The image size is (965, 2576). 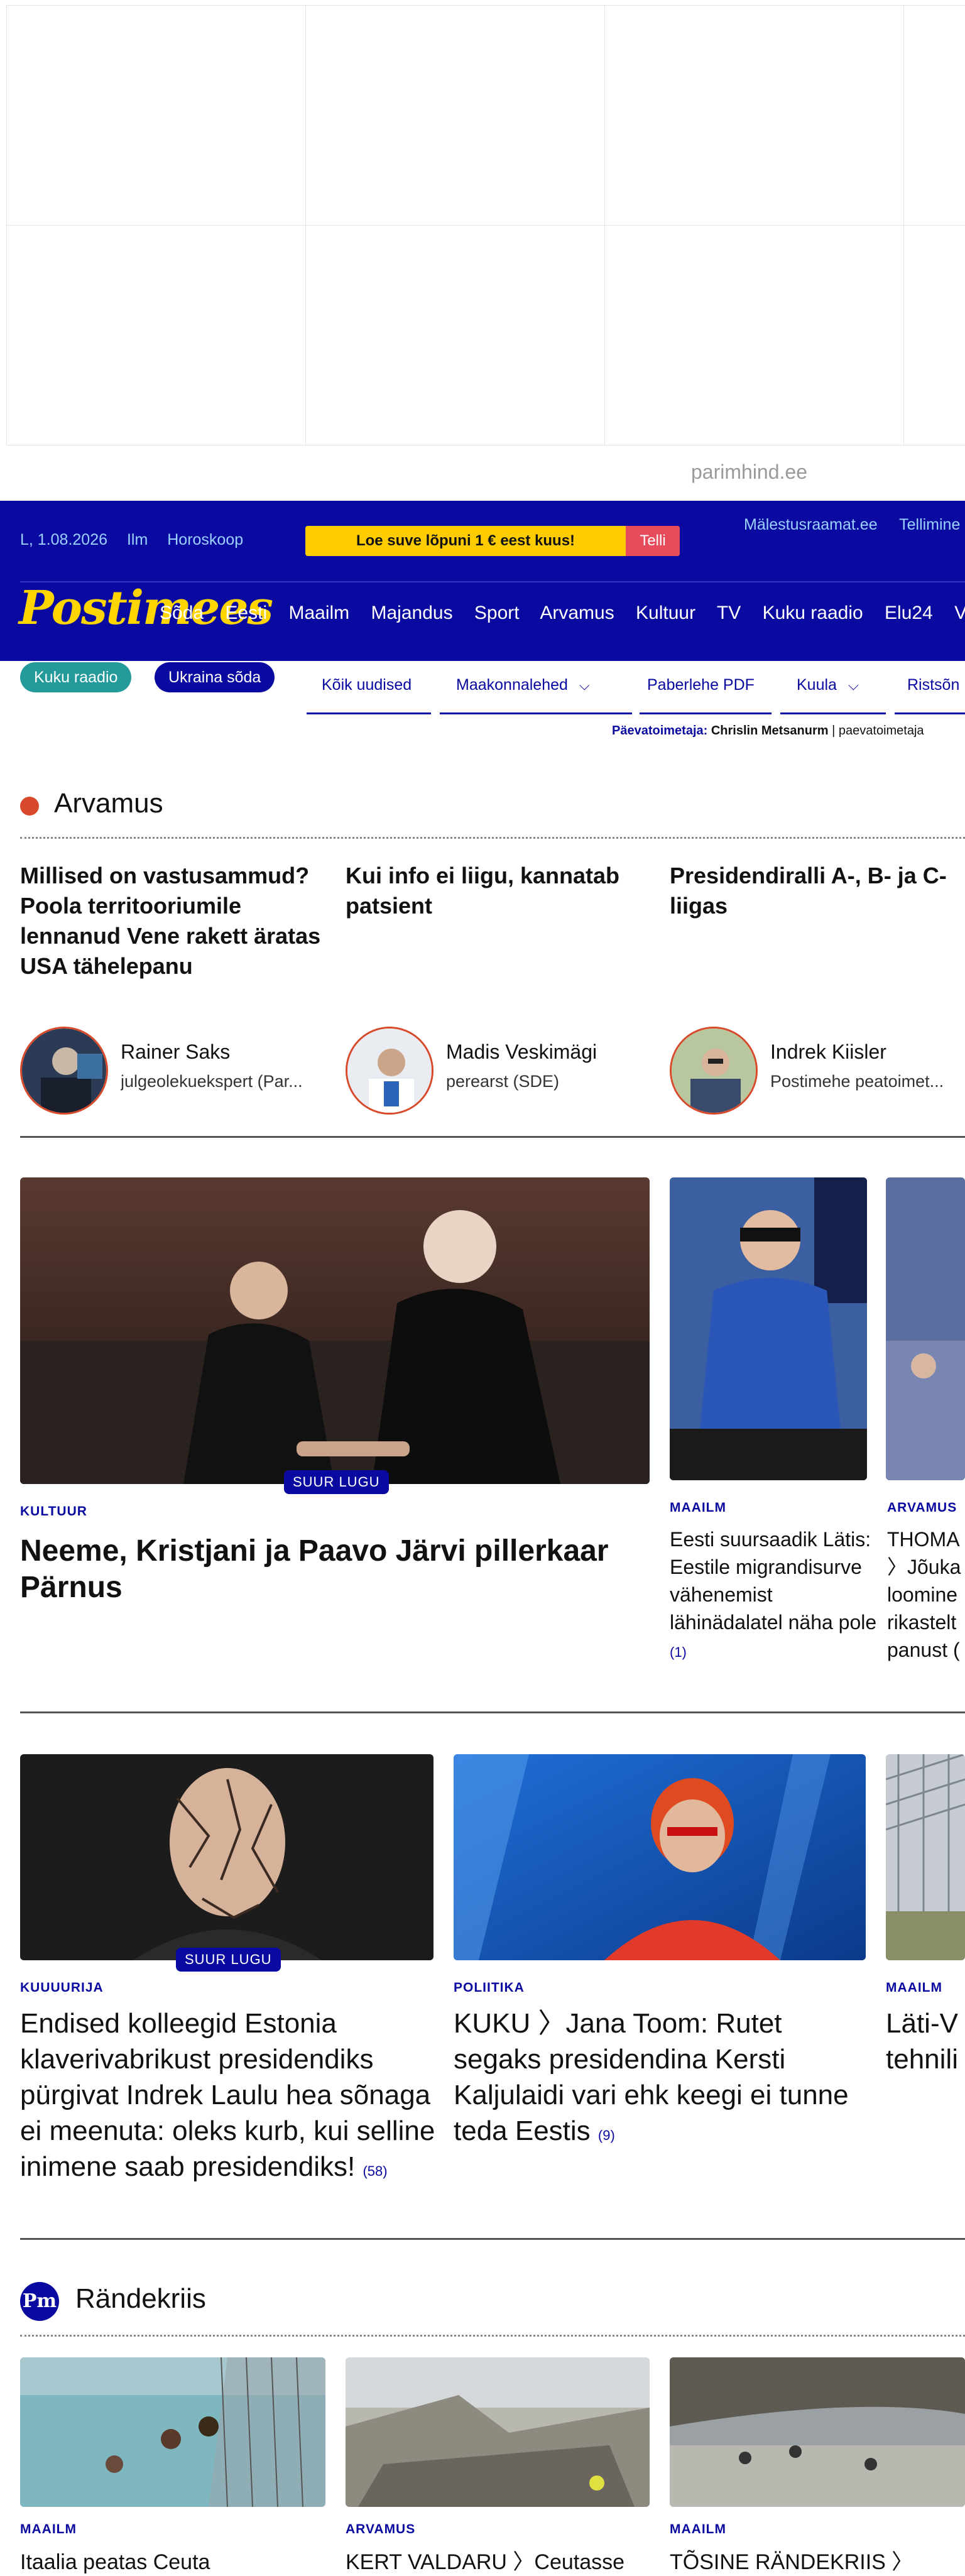 I want to click on header-top-links: Mälestusraamat.ee Tellimine, so click(x=854, y=525).